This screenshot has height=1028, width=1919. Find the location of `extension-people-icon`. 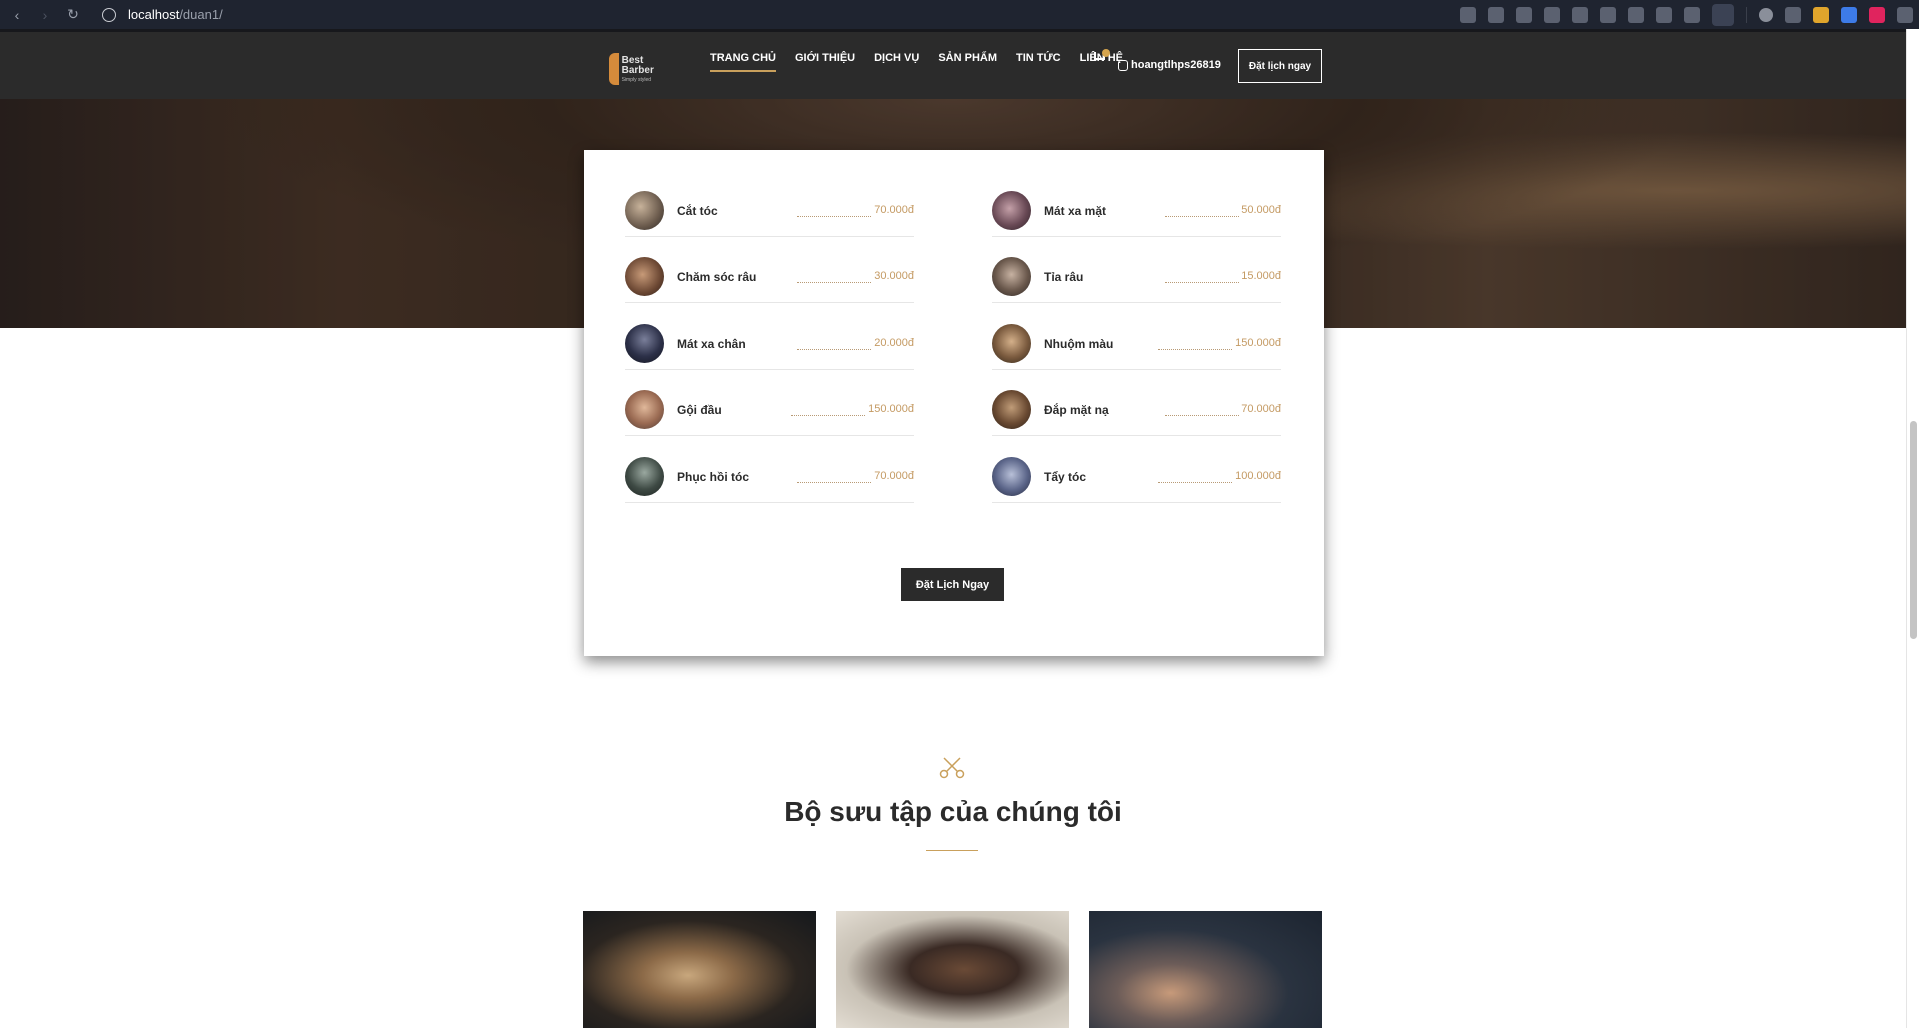

extension-people-icon is located at coordinates (1849, 14).